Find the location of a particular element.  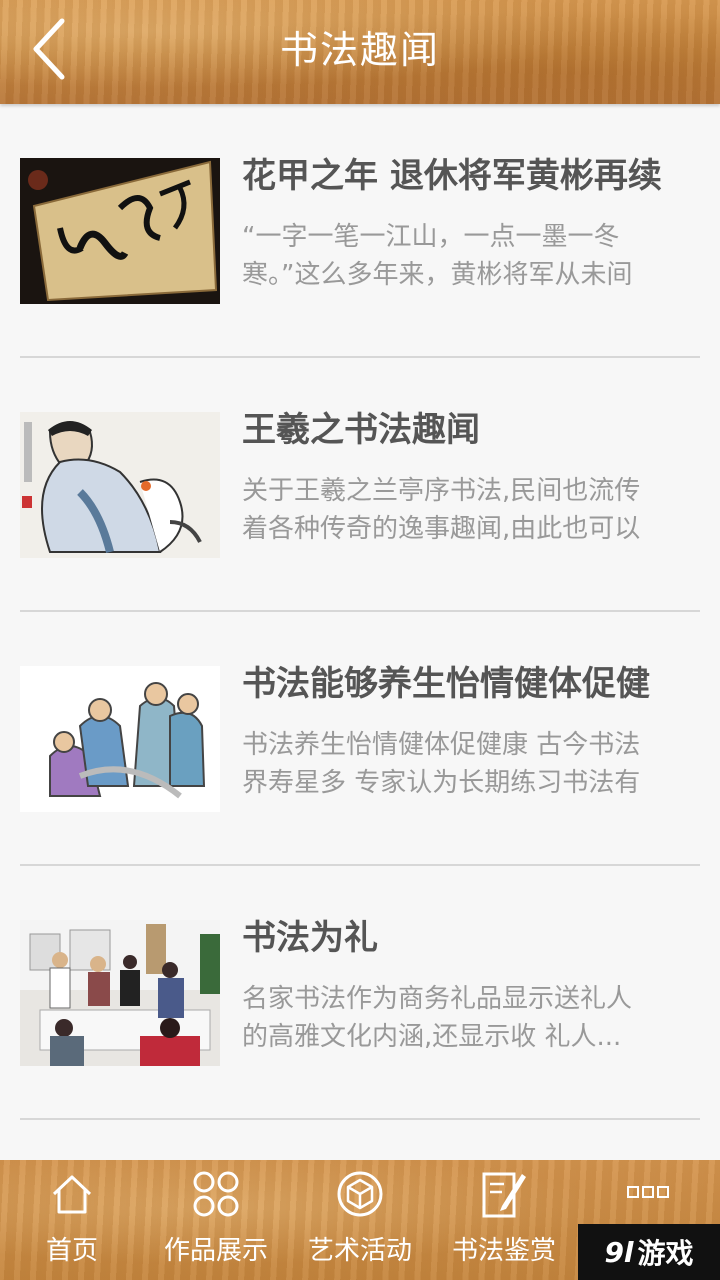

home-icon is located at coordinates (72, 1194).